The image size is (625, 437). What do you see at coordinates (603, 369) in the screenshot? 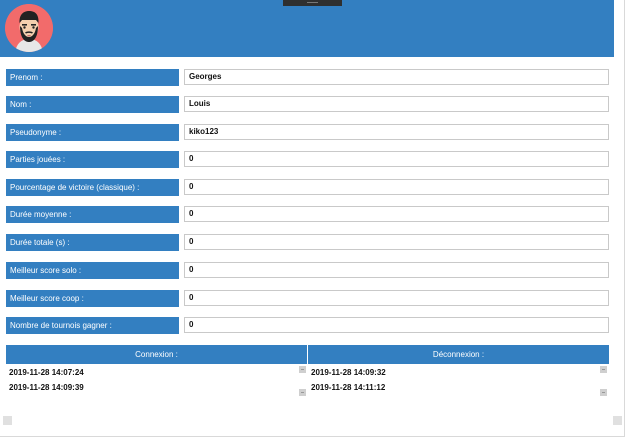
I see `deconnexion-scroll-up-button` at bounding box center [603, 369].